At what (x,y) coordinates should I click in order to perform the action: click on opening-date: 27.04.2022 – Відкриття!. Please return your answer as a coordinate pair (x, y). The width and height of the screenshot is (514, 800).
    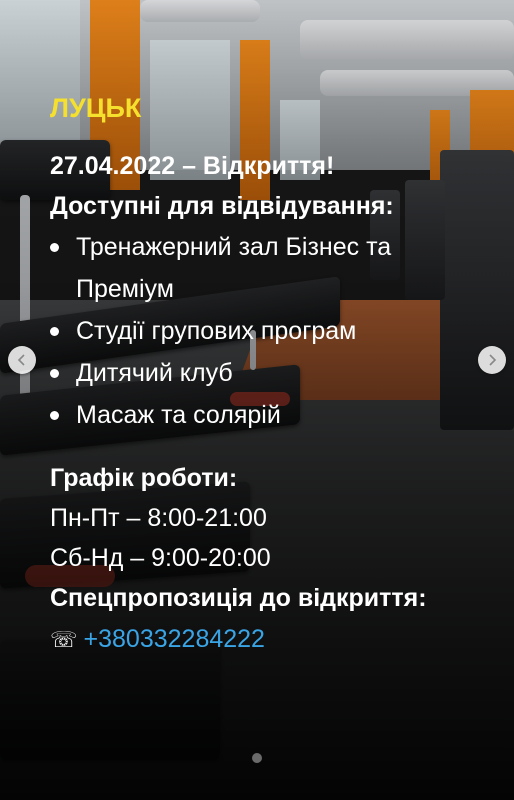
    Looking at the image, I should click on (192, 166).